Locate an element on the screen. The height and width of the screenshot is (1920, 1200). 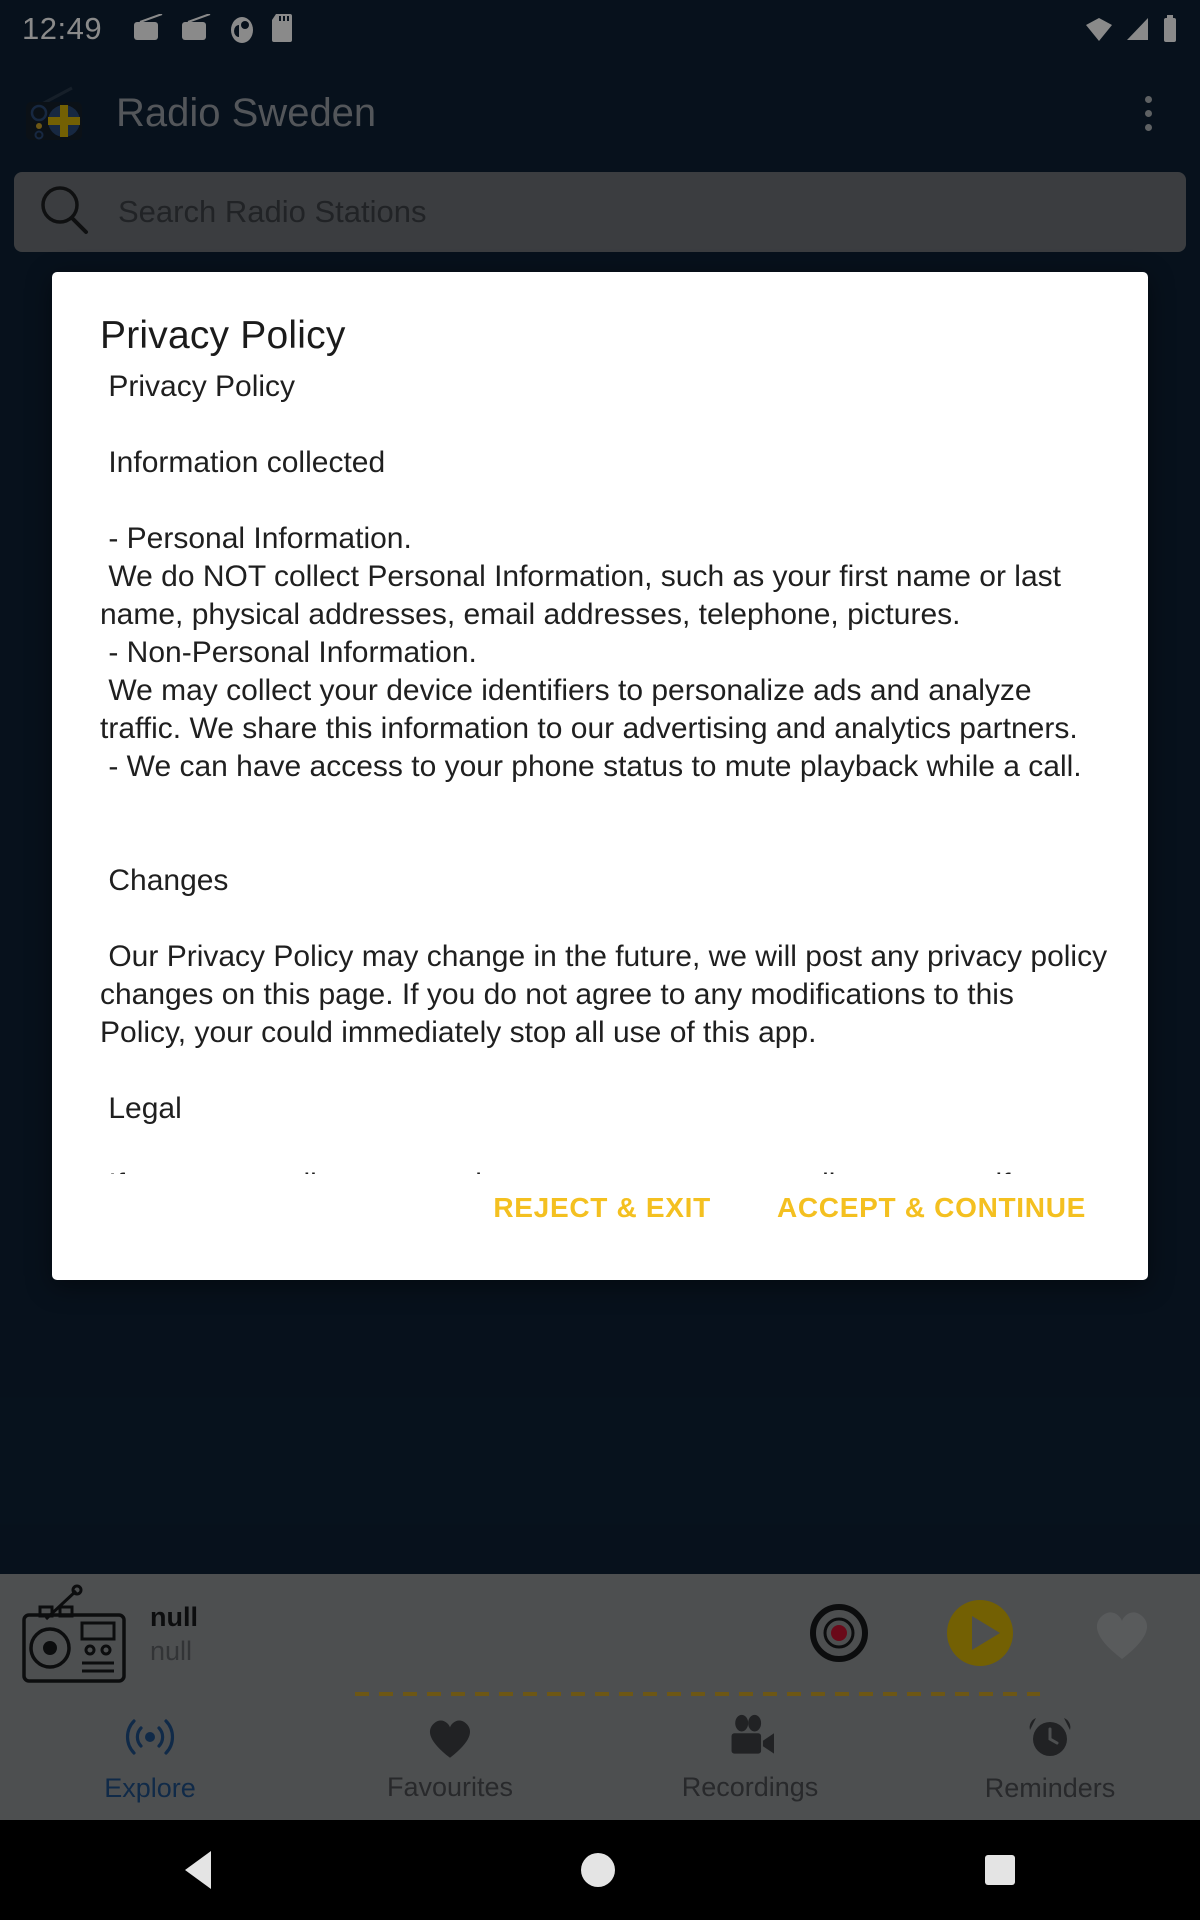
home-icon is located at coordinates (598, 1870).